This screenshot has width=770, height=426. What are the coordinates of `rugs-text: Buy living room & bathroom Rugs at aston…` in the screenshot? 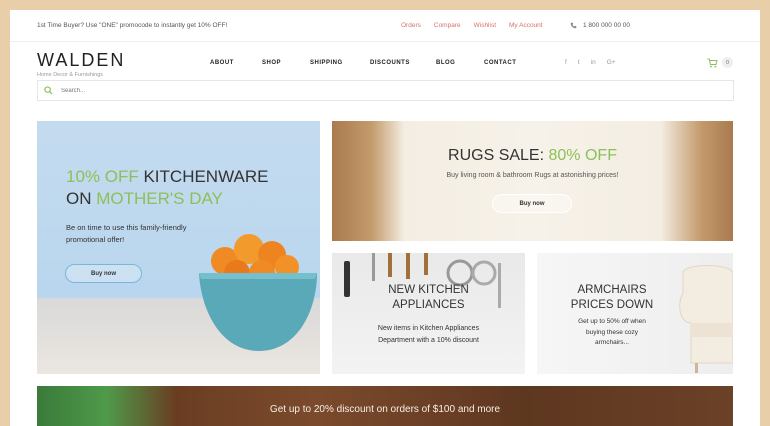 It's located at (532, 175).